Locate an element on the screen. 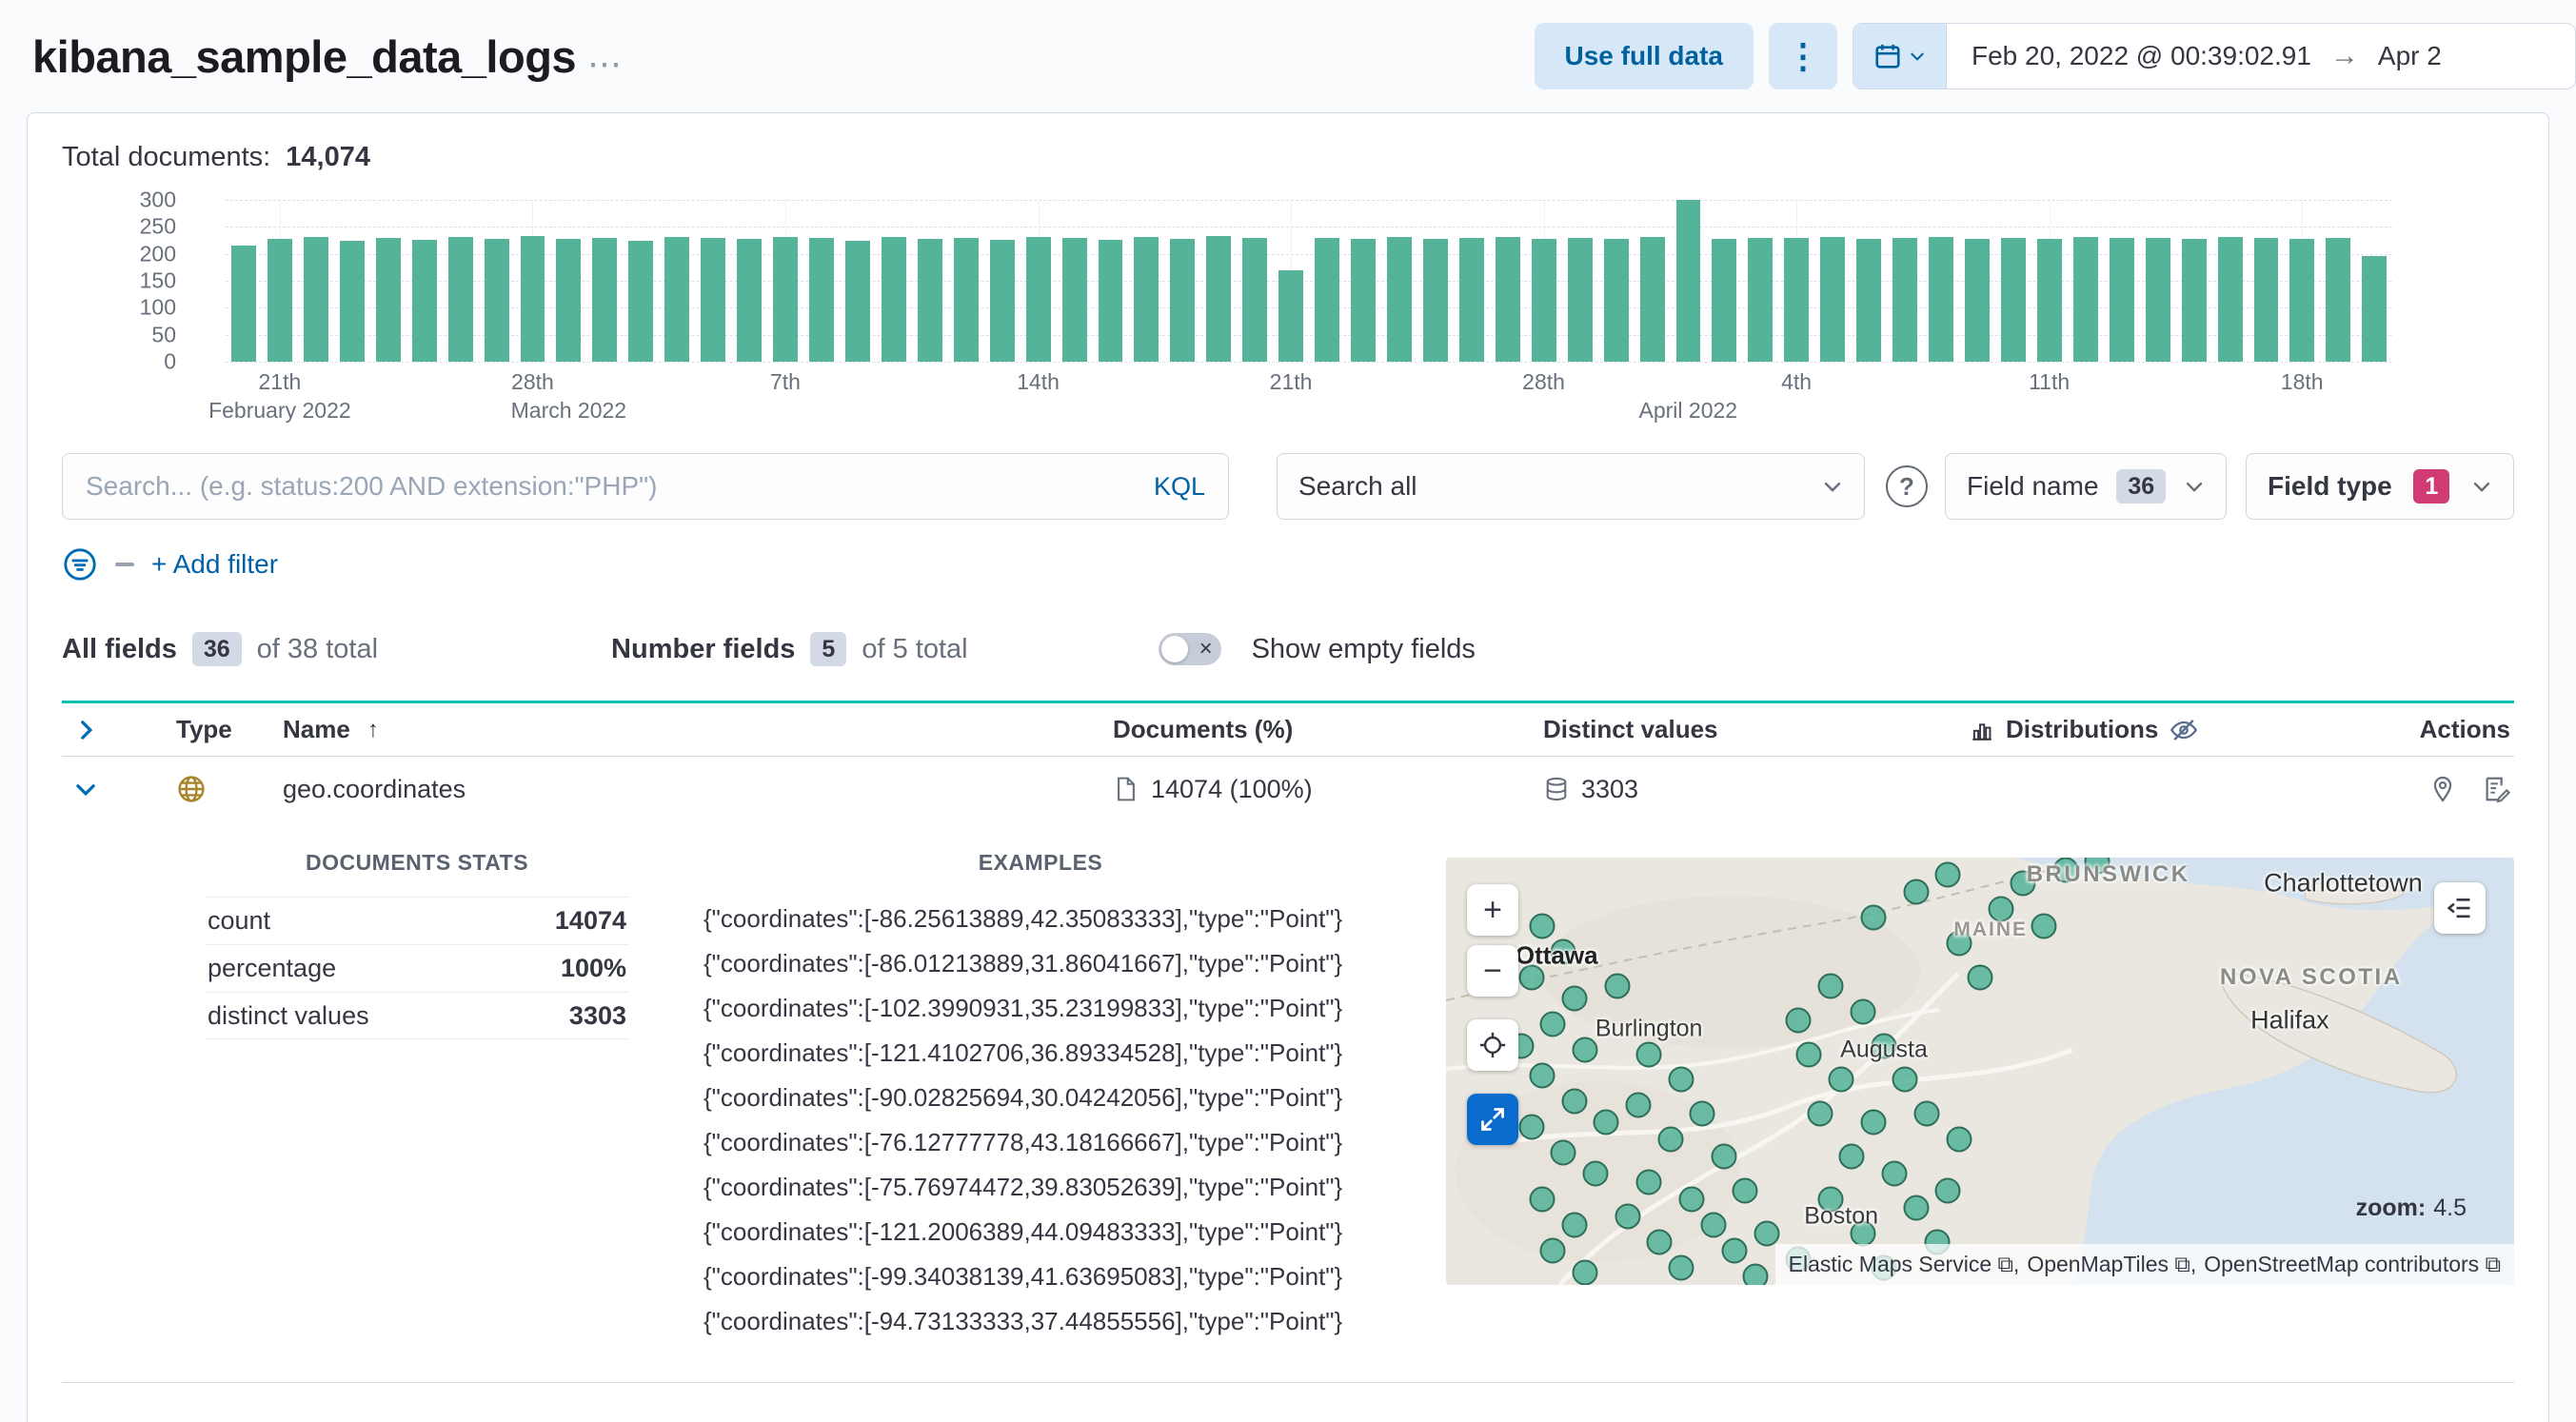 This screenshot has width=2576, height=1422. date-start: Feb 20, 2022 @ 00:39:02.91 is located at coordinates (2141, 56).